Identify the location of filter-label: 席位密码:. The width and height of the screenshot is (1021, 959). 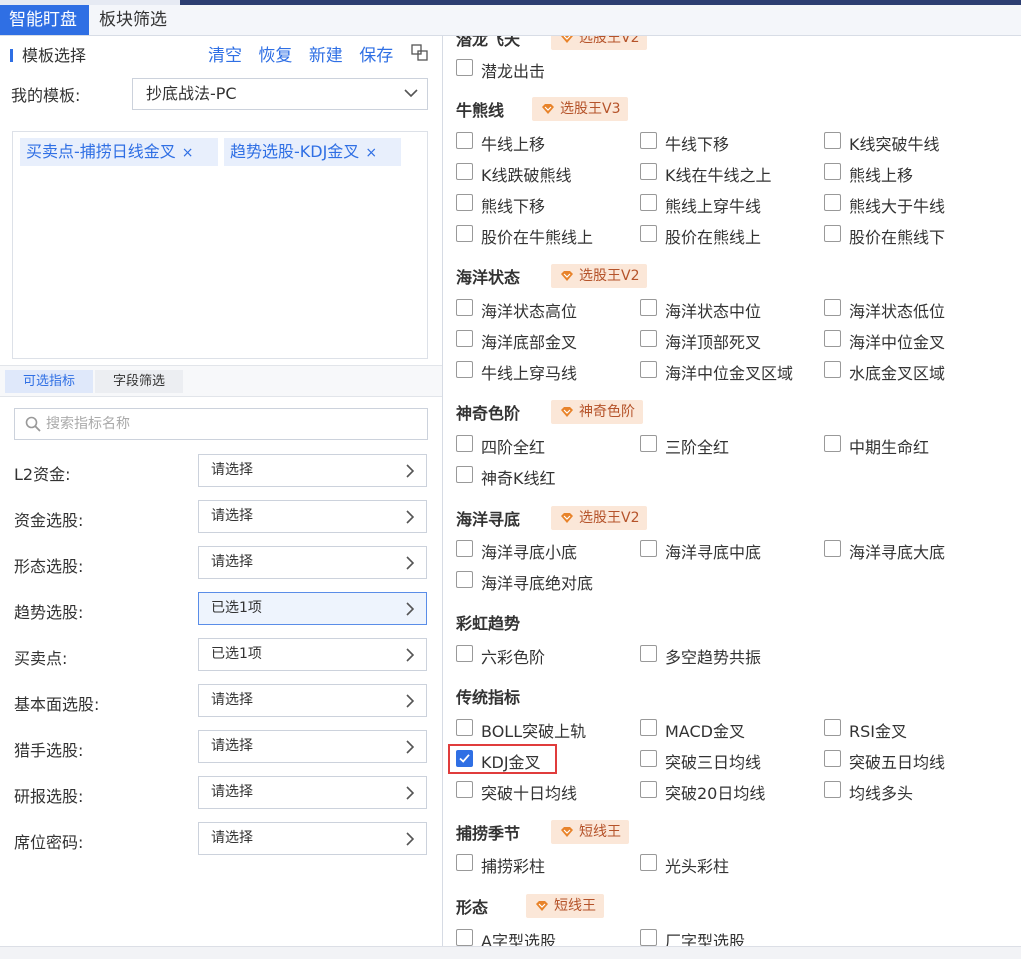
(49, 842).